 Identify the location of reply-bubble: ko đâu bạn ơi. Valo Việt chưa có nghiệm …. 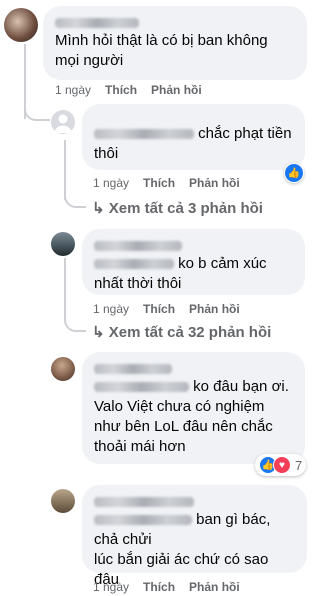
(193, 408).